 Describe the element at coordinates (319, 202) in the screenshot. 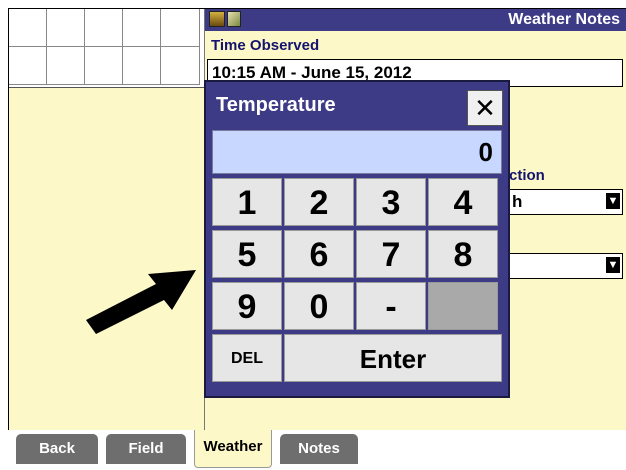

I see `key-2: 2` at that location.